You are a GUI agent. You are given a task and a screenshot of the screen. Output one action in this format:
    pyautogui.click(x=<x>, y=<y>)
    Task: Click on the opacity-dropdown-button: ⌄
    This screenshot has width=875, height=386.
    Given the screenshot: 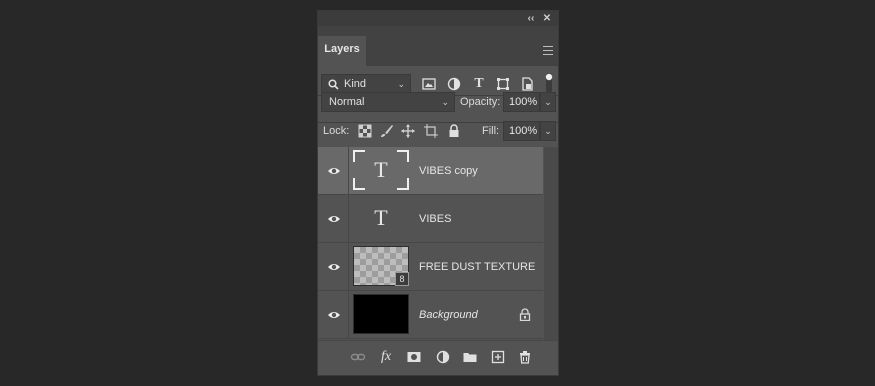 What is the action you would take?
    pyautogui.click(x=548, y=102)
    